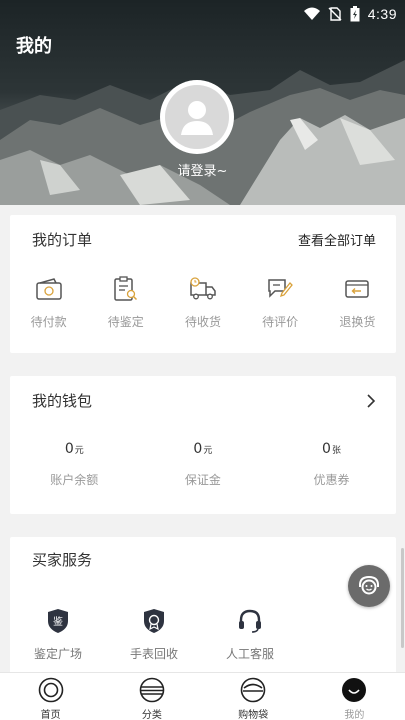 This screenshot has width=405, height=720. Describe the element at coordinates (74, 480) in the screenshot. I see `wallet-label: 账户余额` at that location.